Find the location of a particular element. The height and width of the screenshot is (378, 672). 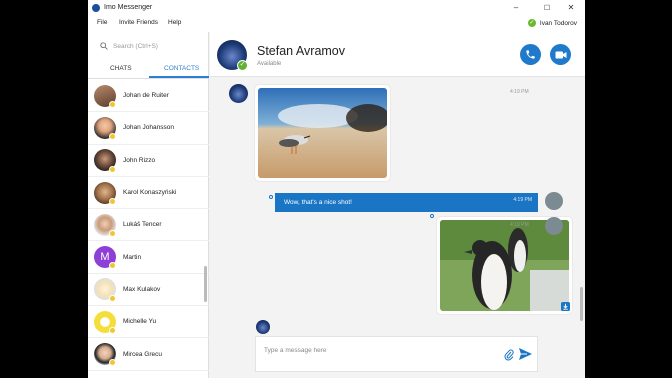

bird-photo is located at coordinates (322, 133).